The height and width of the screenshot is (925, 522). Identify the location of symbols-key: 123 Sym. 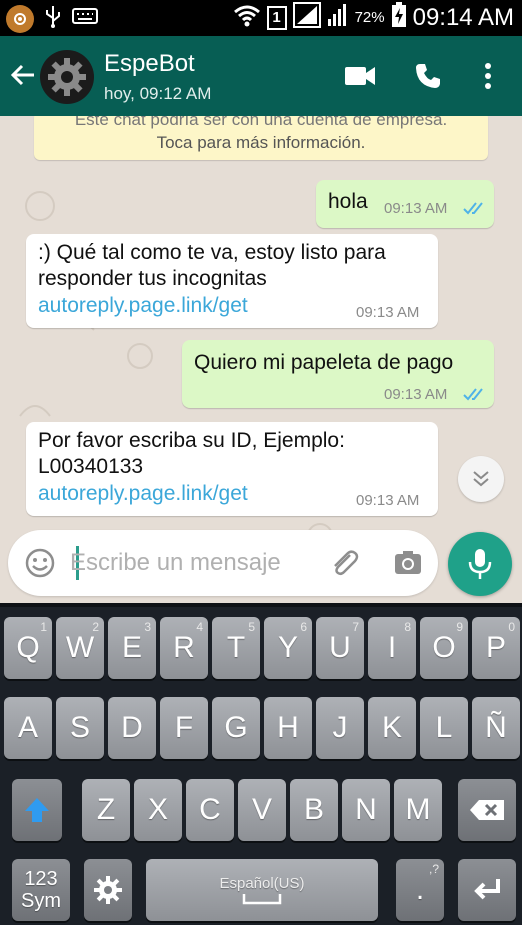
(41, 890).